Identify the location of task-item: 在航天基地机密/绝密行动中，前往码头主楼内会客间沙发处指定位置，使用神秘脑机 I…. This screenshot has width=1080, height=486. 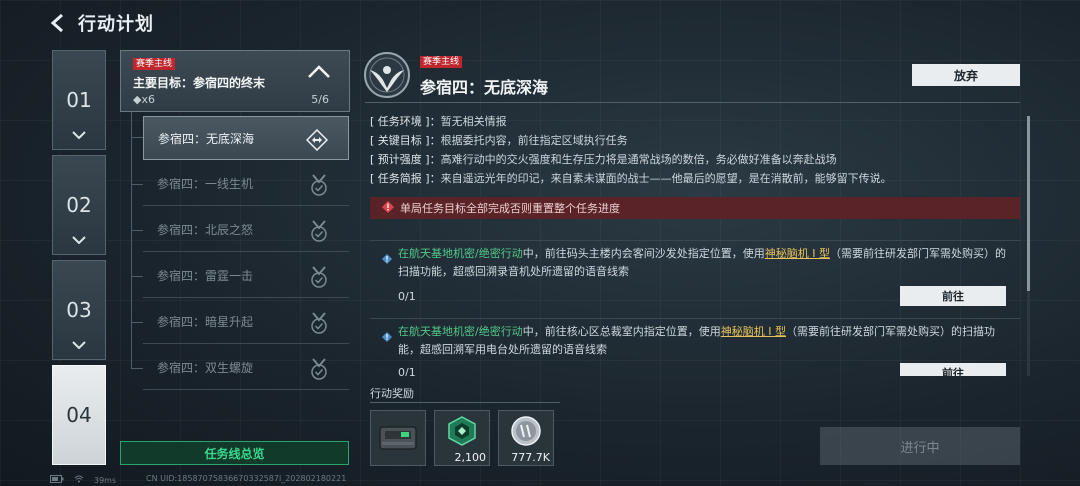
(695, 276).